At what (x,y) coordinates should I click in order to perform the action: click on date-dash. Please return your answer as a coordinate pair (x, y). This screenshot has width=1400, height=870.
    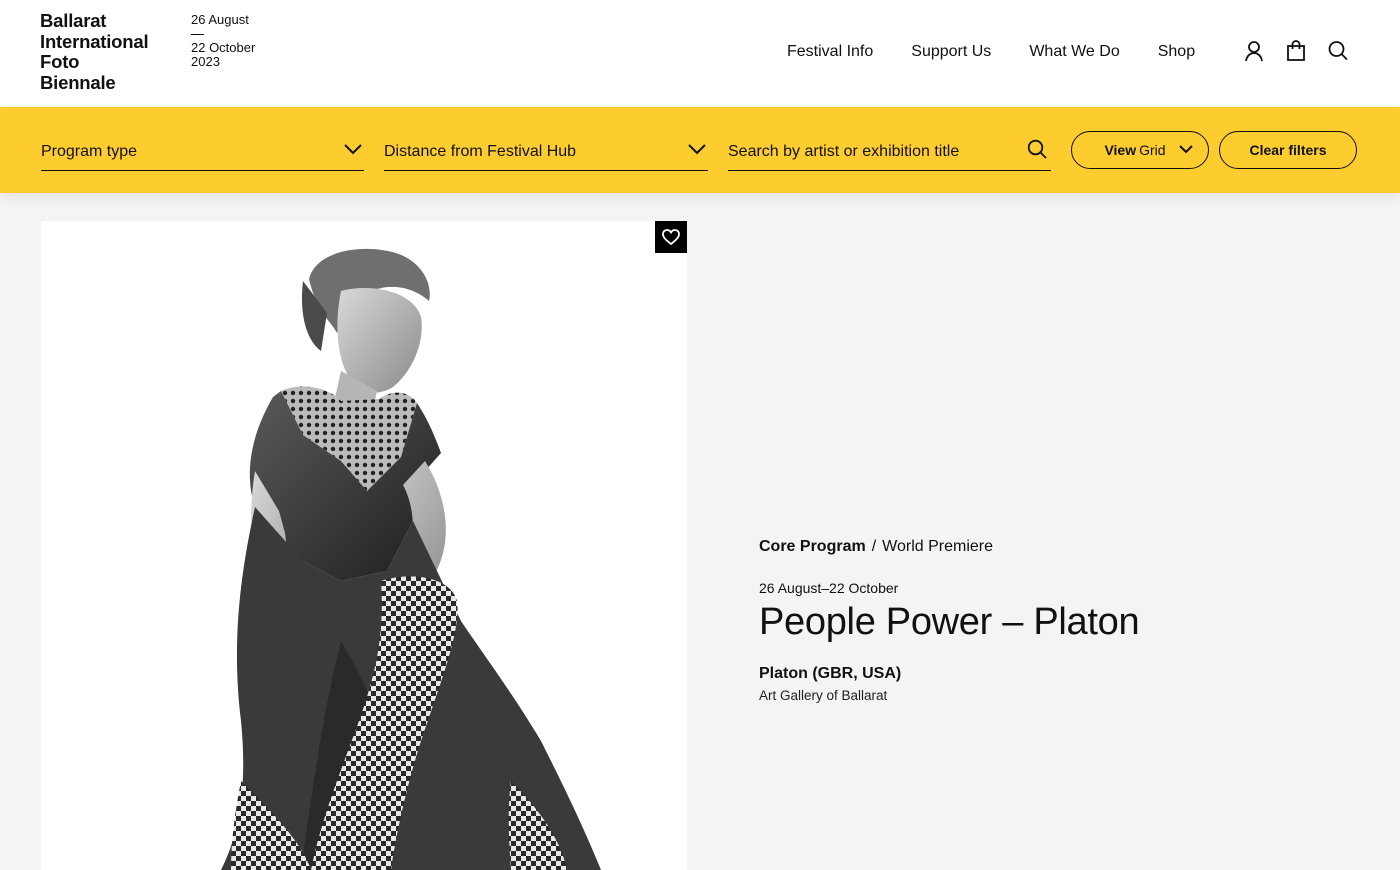
    Looking at the image, I should click on (197, 34).